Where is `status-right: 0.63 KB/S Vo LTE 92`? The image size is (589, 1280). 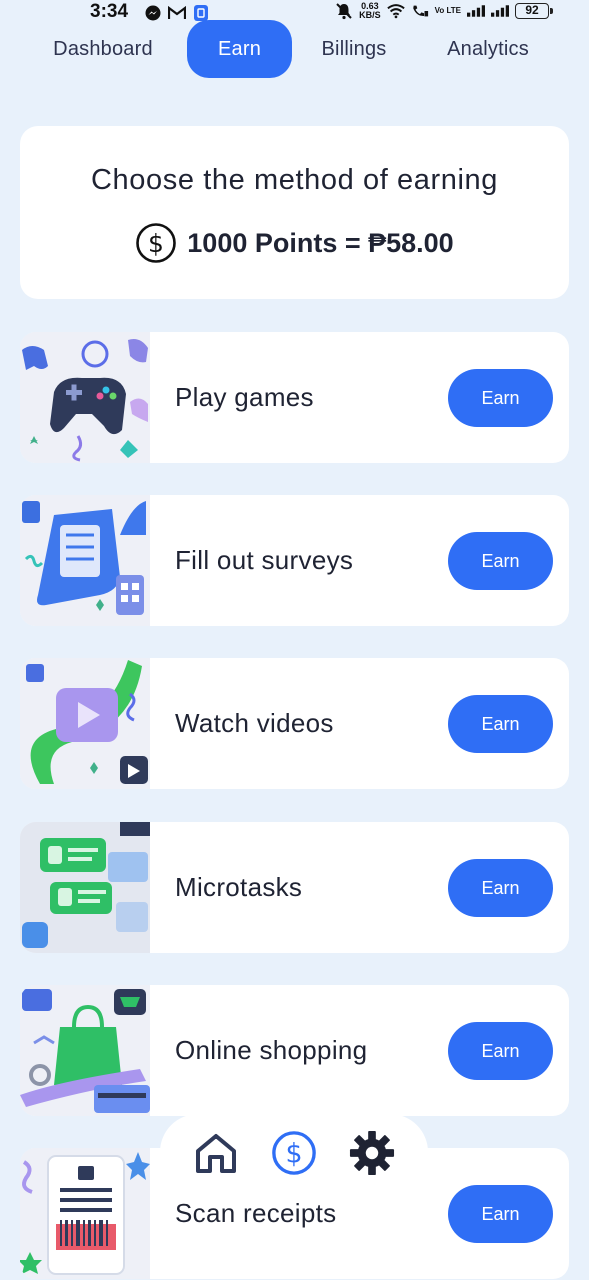
status-right: 0.63 KB/S Vo LTE 92 is located at coordinates (444, 11).